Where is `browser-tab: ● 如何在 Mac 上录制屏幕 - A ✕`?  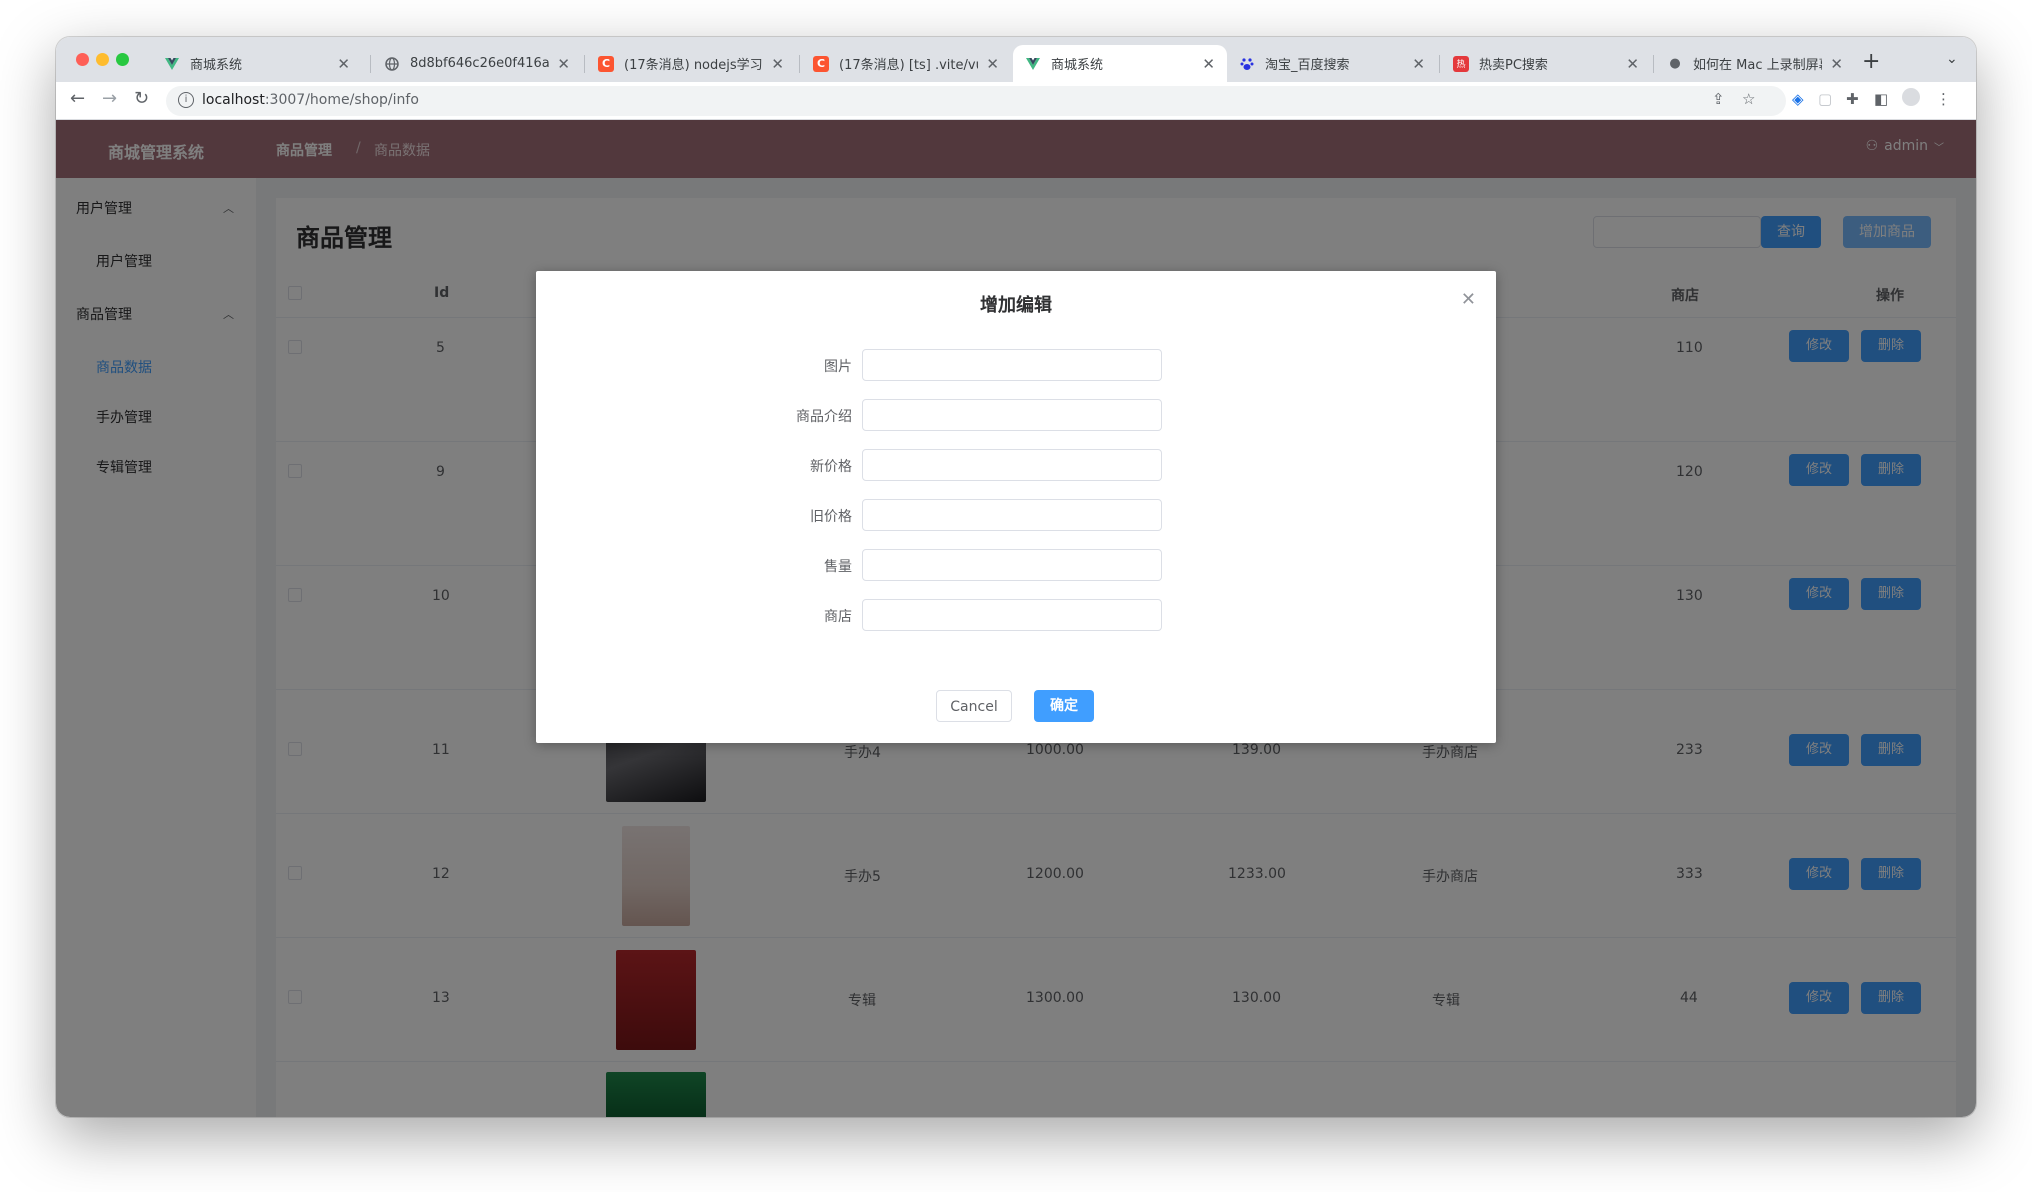
browser-tab: ● 如何在 Mac 上录制屏幕 - A ✕ is located at coordinates (1755, 63).